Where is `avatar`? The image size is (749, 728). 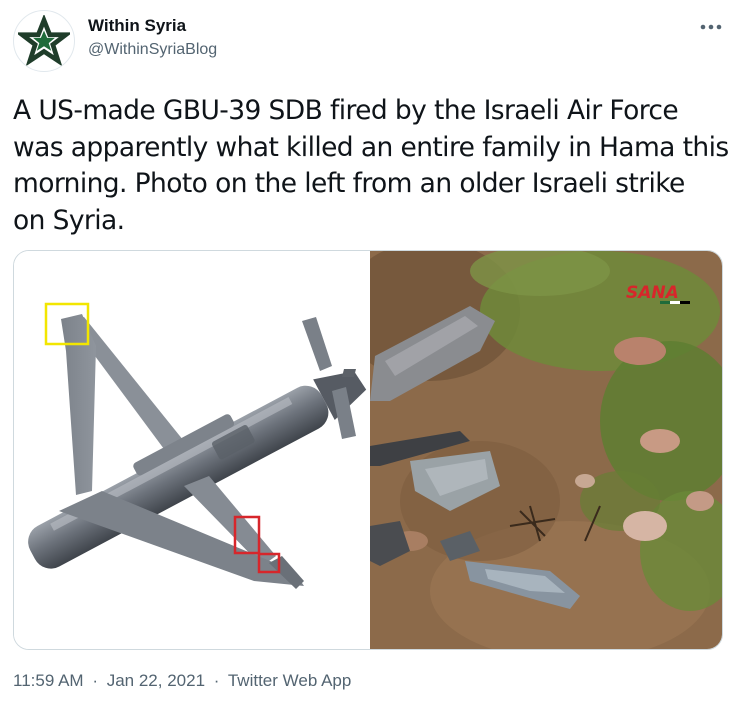
avatar is located at coordinates (44, 41).